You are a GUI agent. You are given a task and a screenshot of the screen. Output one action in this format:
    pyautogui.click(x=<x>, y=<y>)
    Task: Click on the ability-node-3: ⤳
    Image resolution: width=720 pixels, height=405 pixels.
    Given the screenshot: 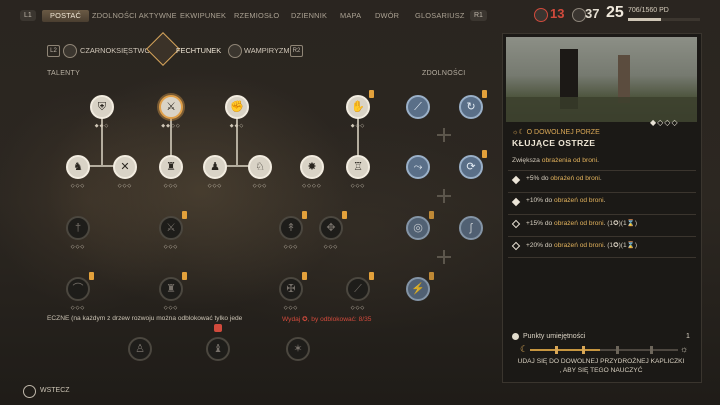 What is the action you would take?
    pyautogui.click(x=418, y=167)
    